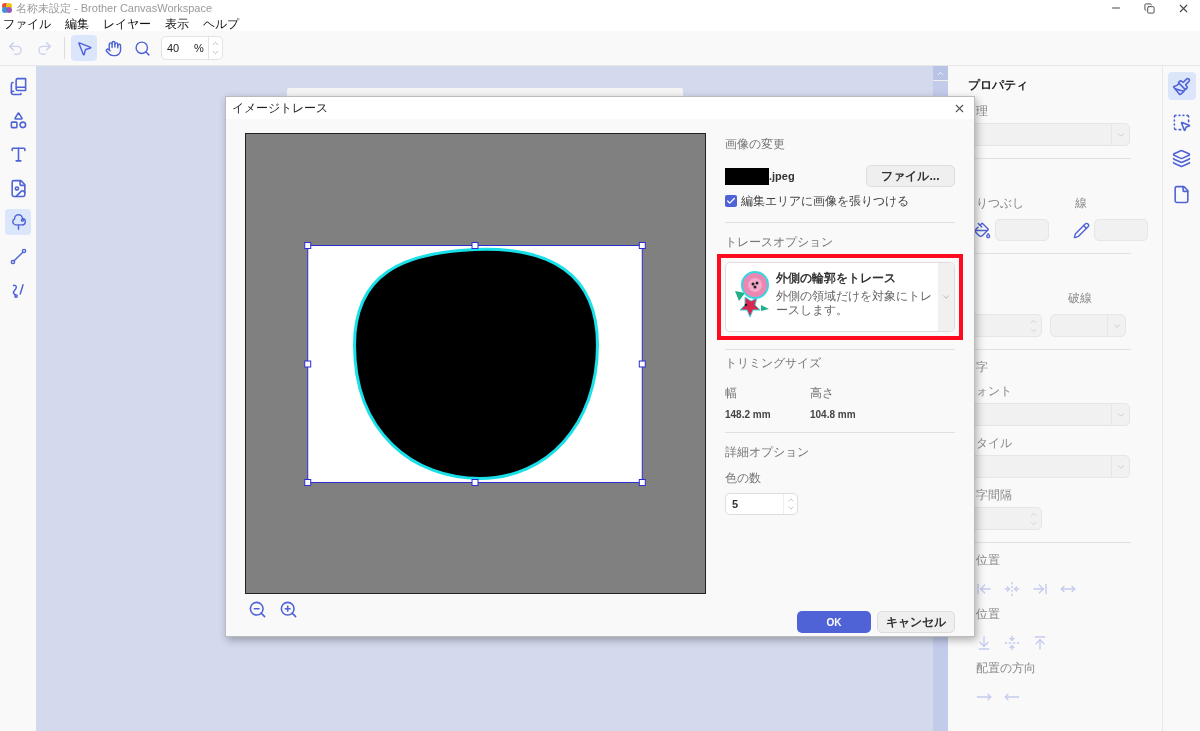  What do you see at coordinates (747, 415) in the screenshot?
I see `width-value: 148.2 mm` at bounding box center [747, 415].